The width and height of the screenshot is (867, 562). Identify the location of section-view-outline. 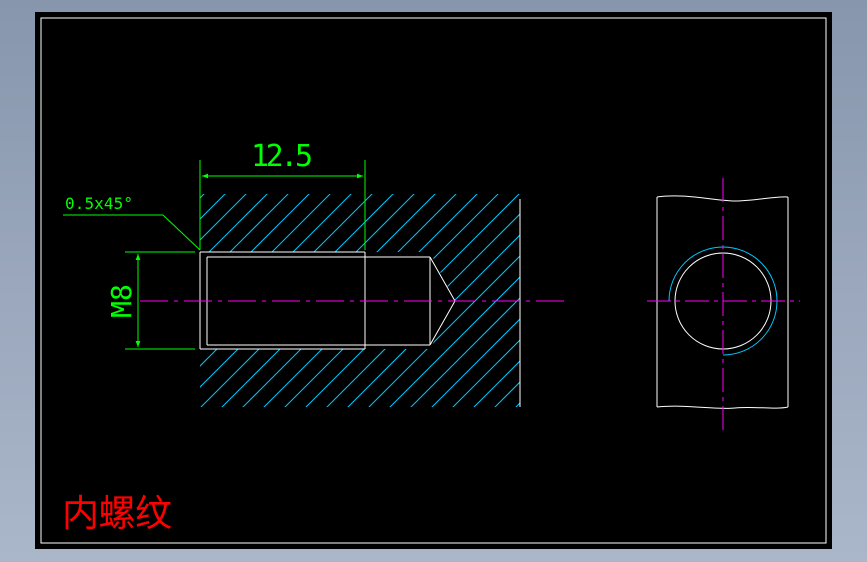
(360, 303).